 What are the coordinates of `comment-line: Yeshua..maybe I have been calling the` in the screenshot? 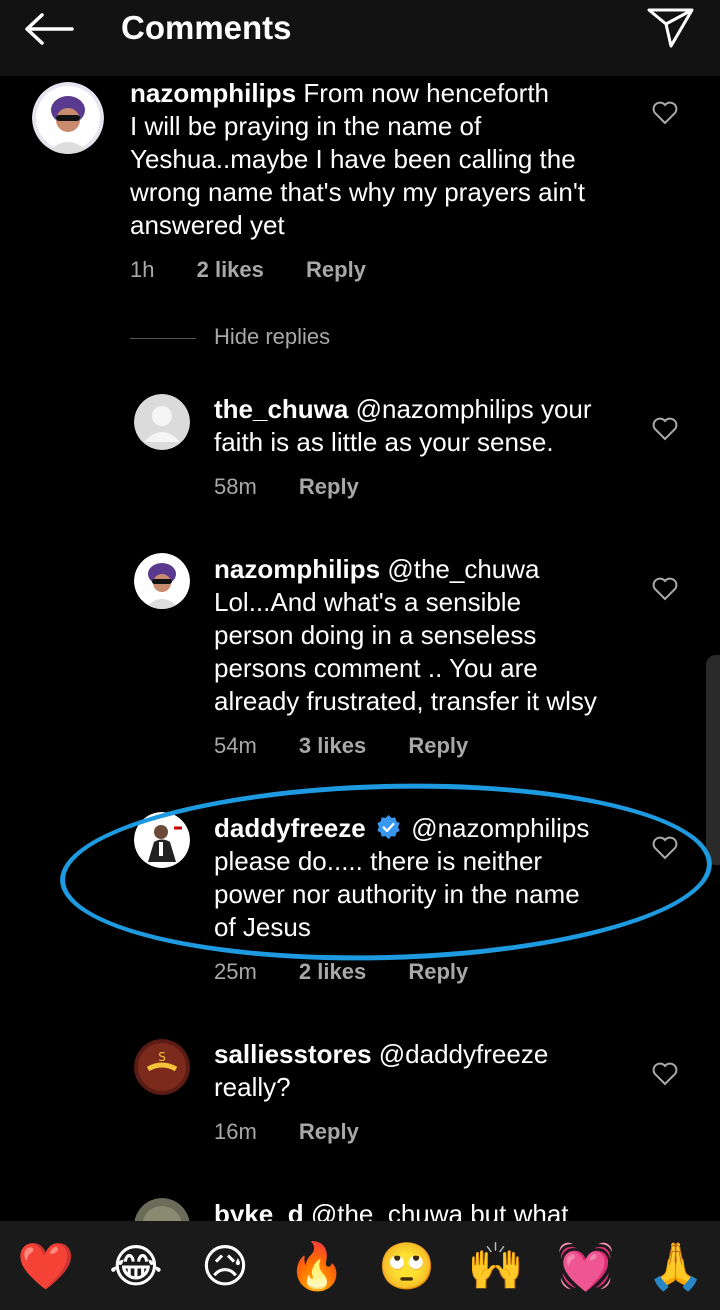 It's located at (353, 159).